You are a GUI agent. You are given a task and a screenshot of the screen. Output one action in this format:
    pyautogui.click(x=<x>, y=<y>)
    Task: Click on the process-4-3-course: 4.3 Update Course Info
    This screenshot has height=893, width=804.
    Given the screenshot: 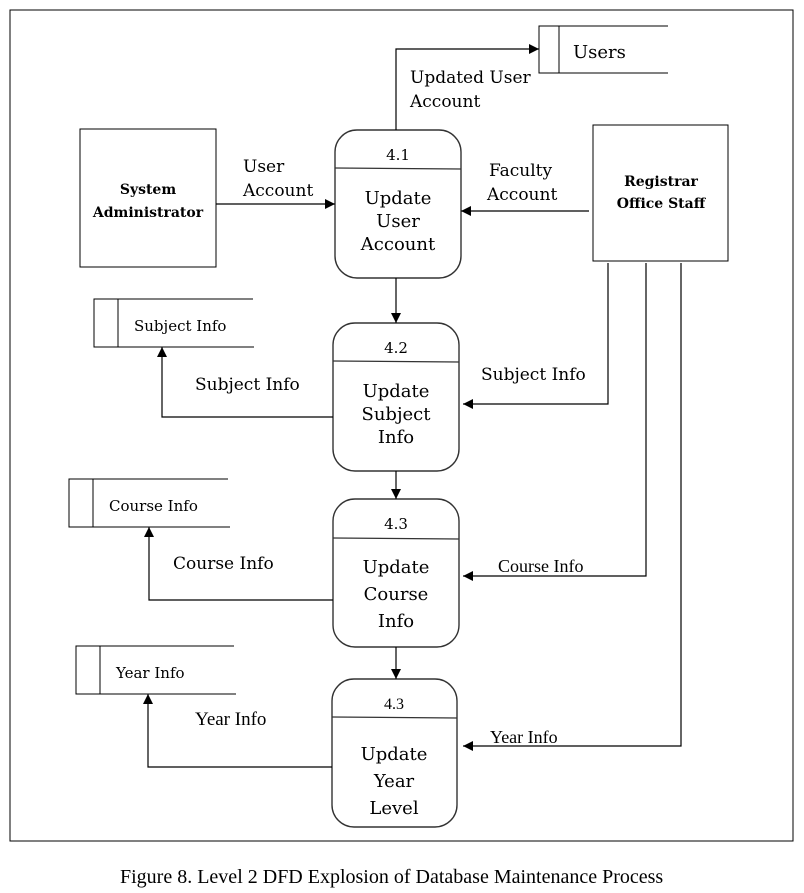 What is the action you would take?
    pyautogui.click(x=396, y=573)
    